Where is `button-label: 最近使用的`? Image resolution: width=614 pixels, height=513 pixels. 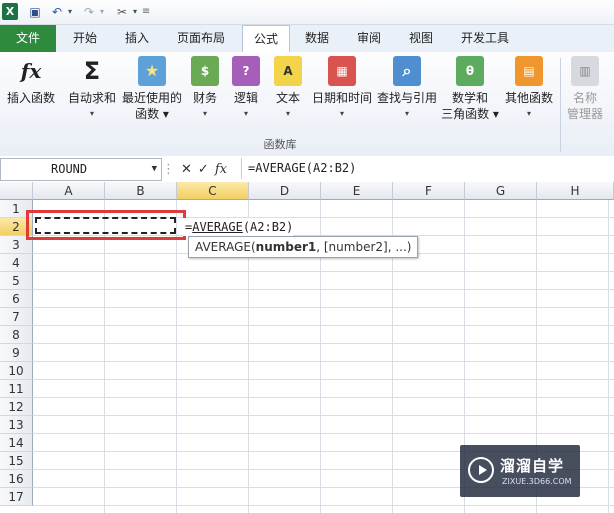 button-label: 最近使用的 is located at coordinates (151, 98).